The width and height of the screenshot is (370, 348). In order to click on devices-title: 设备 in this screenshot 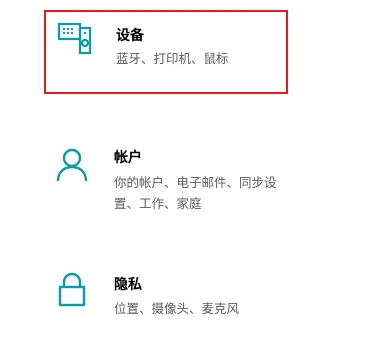, I will do `click(130, 36)`.